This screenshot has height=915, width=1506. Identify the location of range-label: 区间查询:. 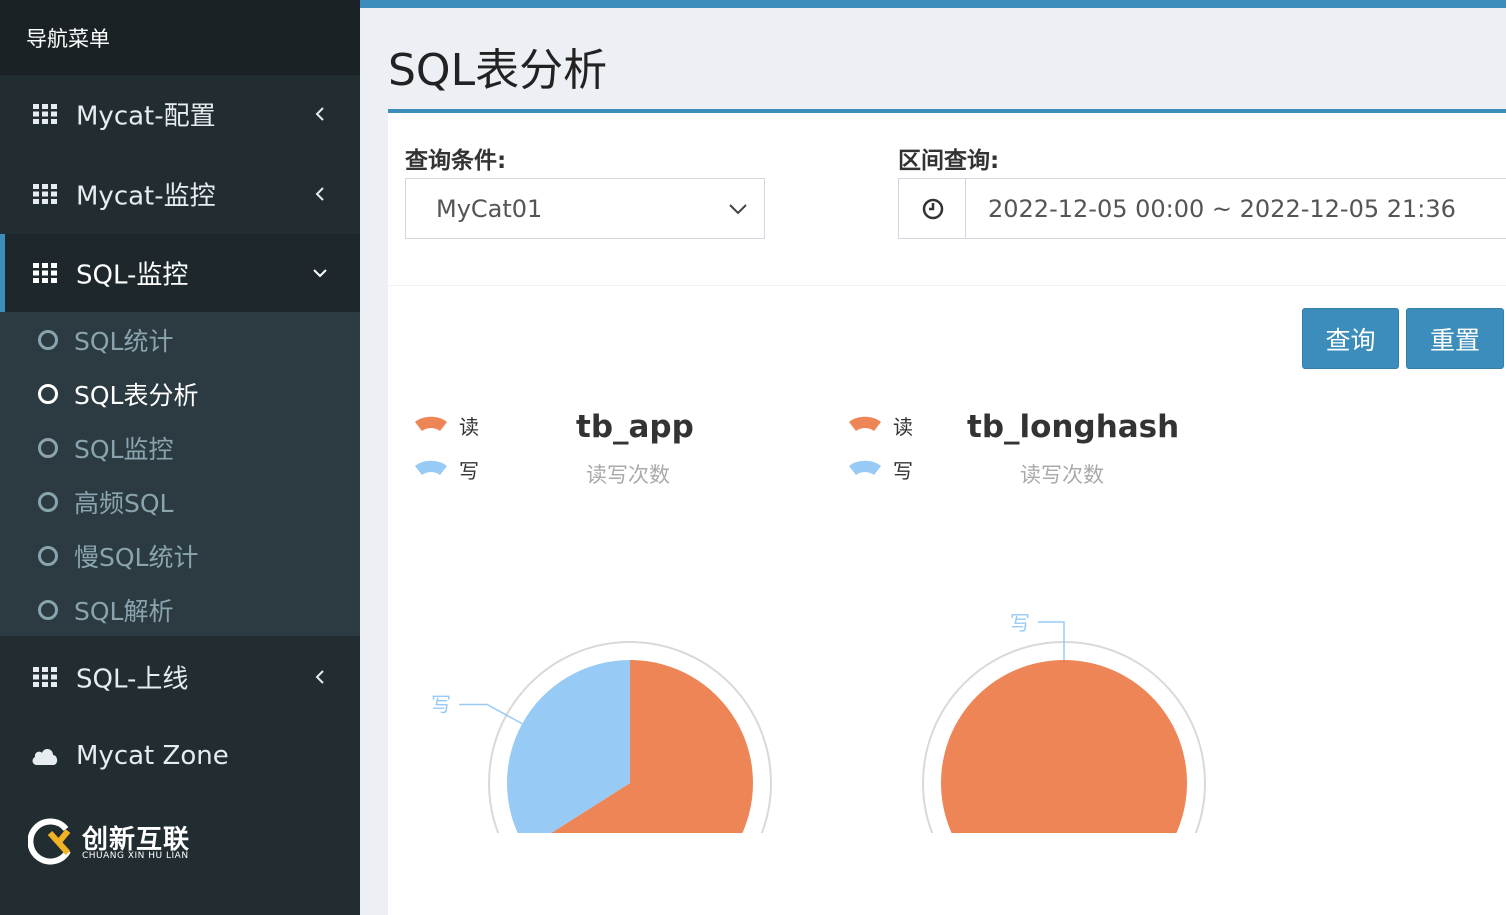
(949, 161).